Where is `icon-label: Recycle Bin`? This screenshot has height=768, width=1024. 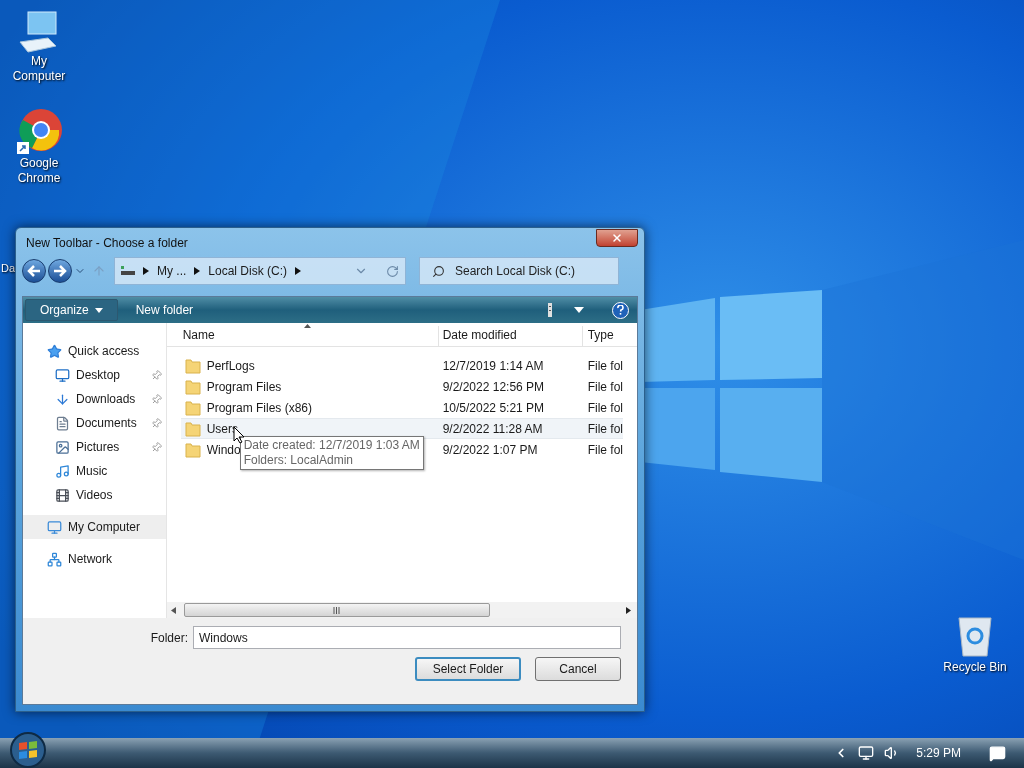 icon-label: Recycle Bin is located at coordinates (975, 667).